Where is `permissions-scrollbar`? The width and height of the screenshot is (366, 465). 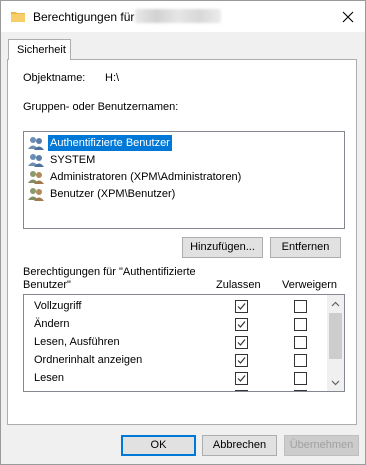 permissions-scrollbar is located at coordinates (335, 343).